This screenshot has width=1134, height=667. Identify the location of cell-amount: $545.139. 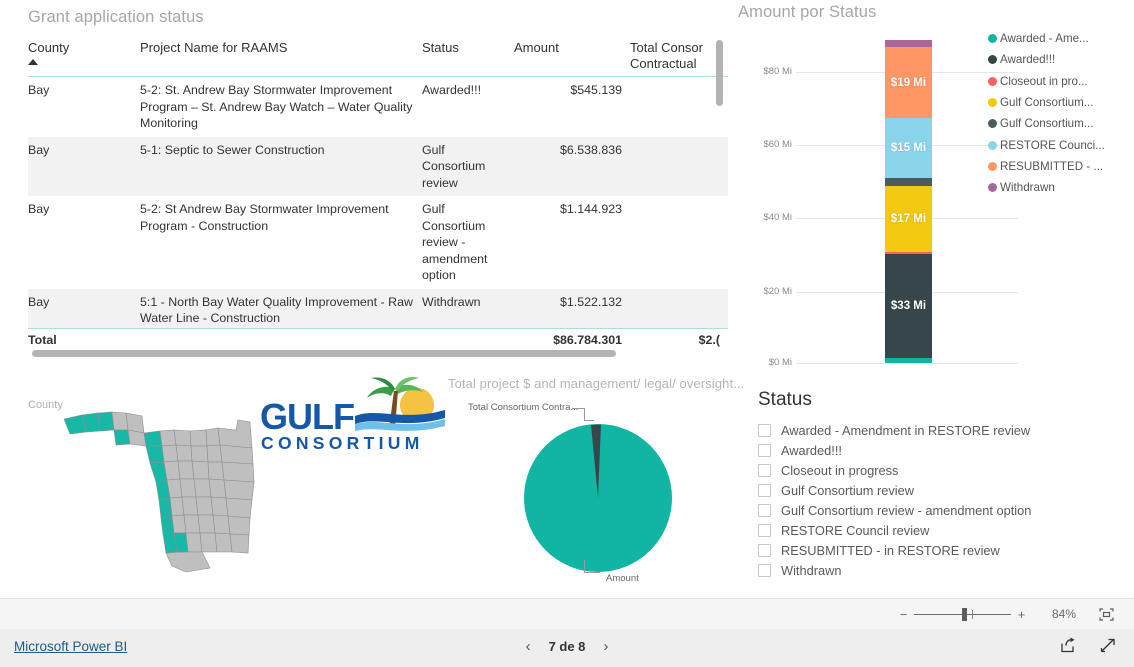
(596, 90).